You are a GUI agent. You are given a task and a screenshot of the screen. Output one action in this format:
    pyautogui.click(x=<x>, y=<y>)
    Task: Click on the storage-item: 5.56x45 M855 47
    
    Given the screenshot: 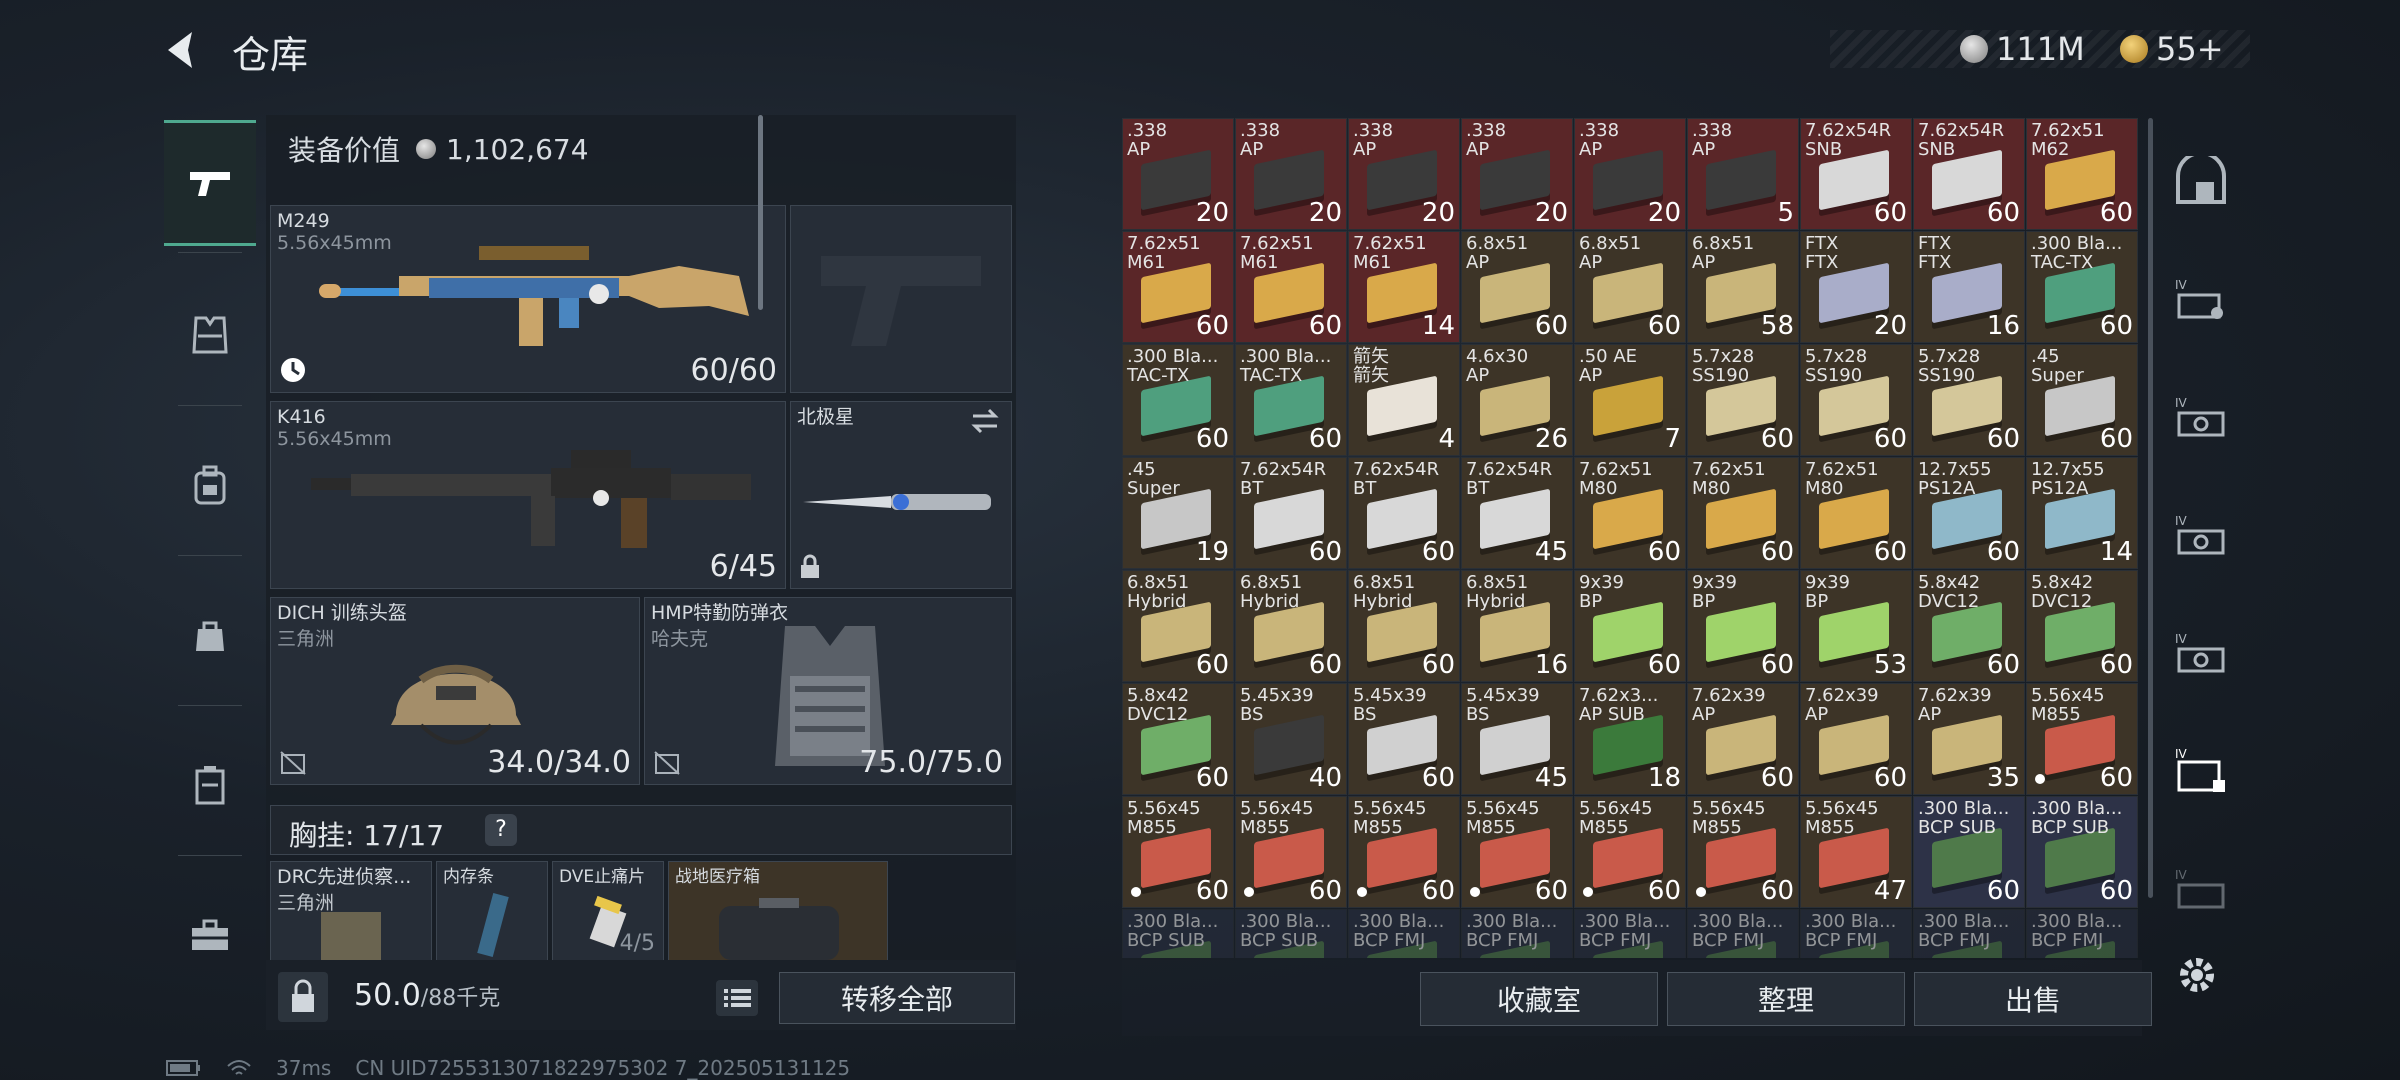 What is the action you would take?
    pyautogui.click(x=1856, y=852)
    